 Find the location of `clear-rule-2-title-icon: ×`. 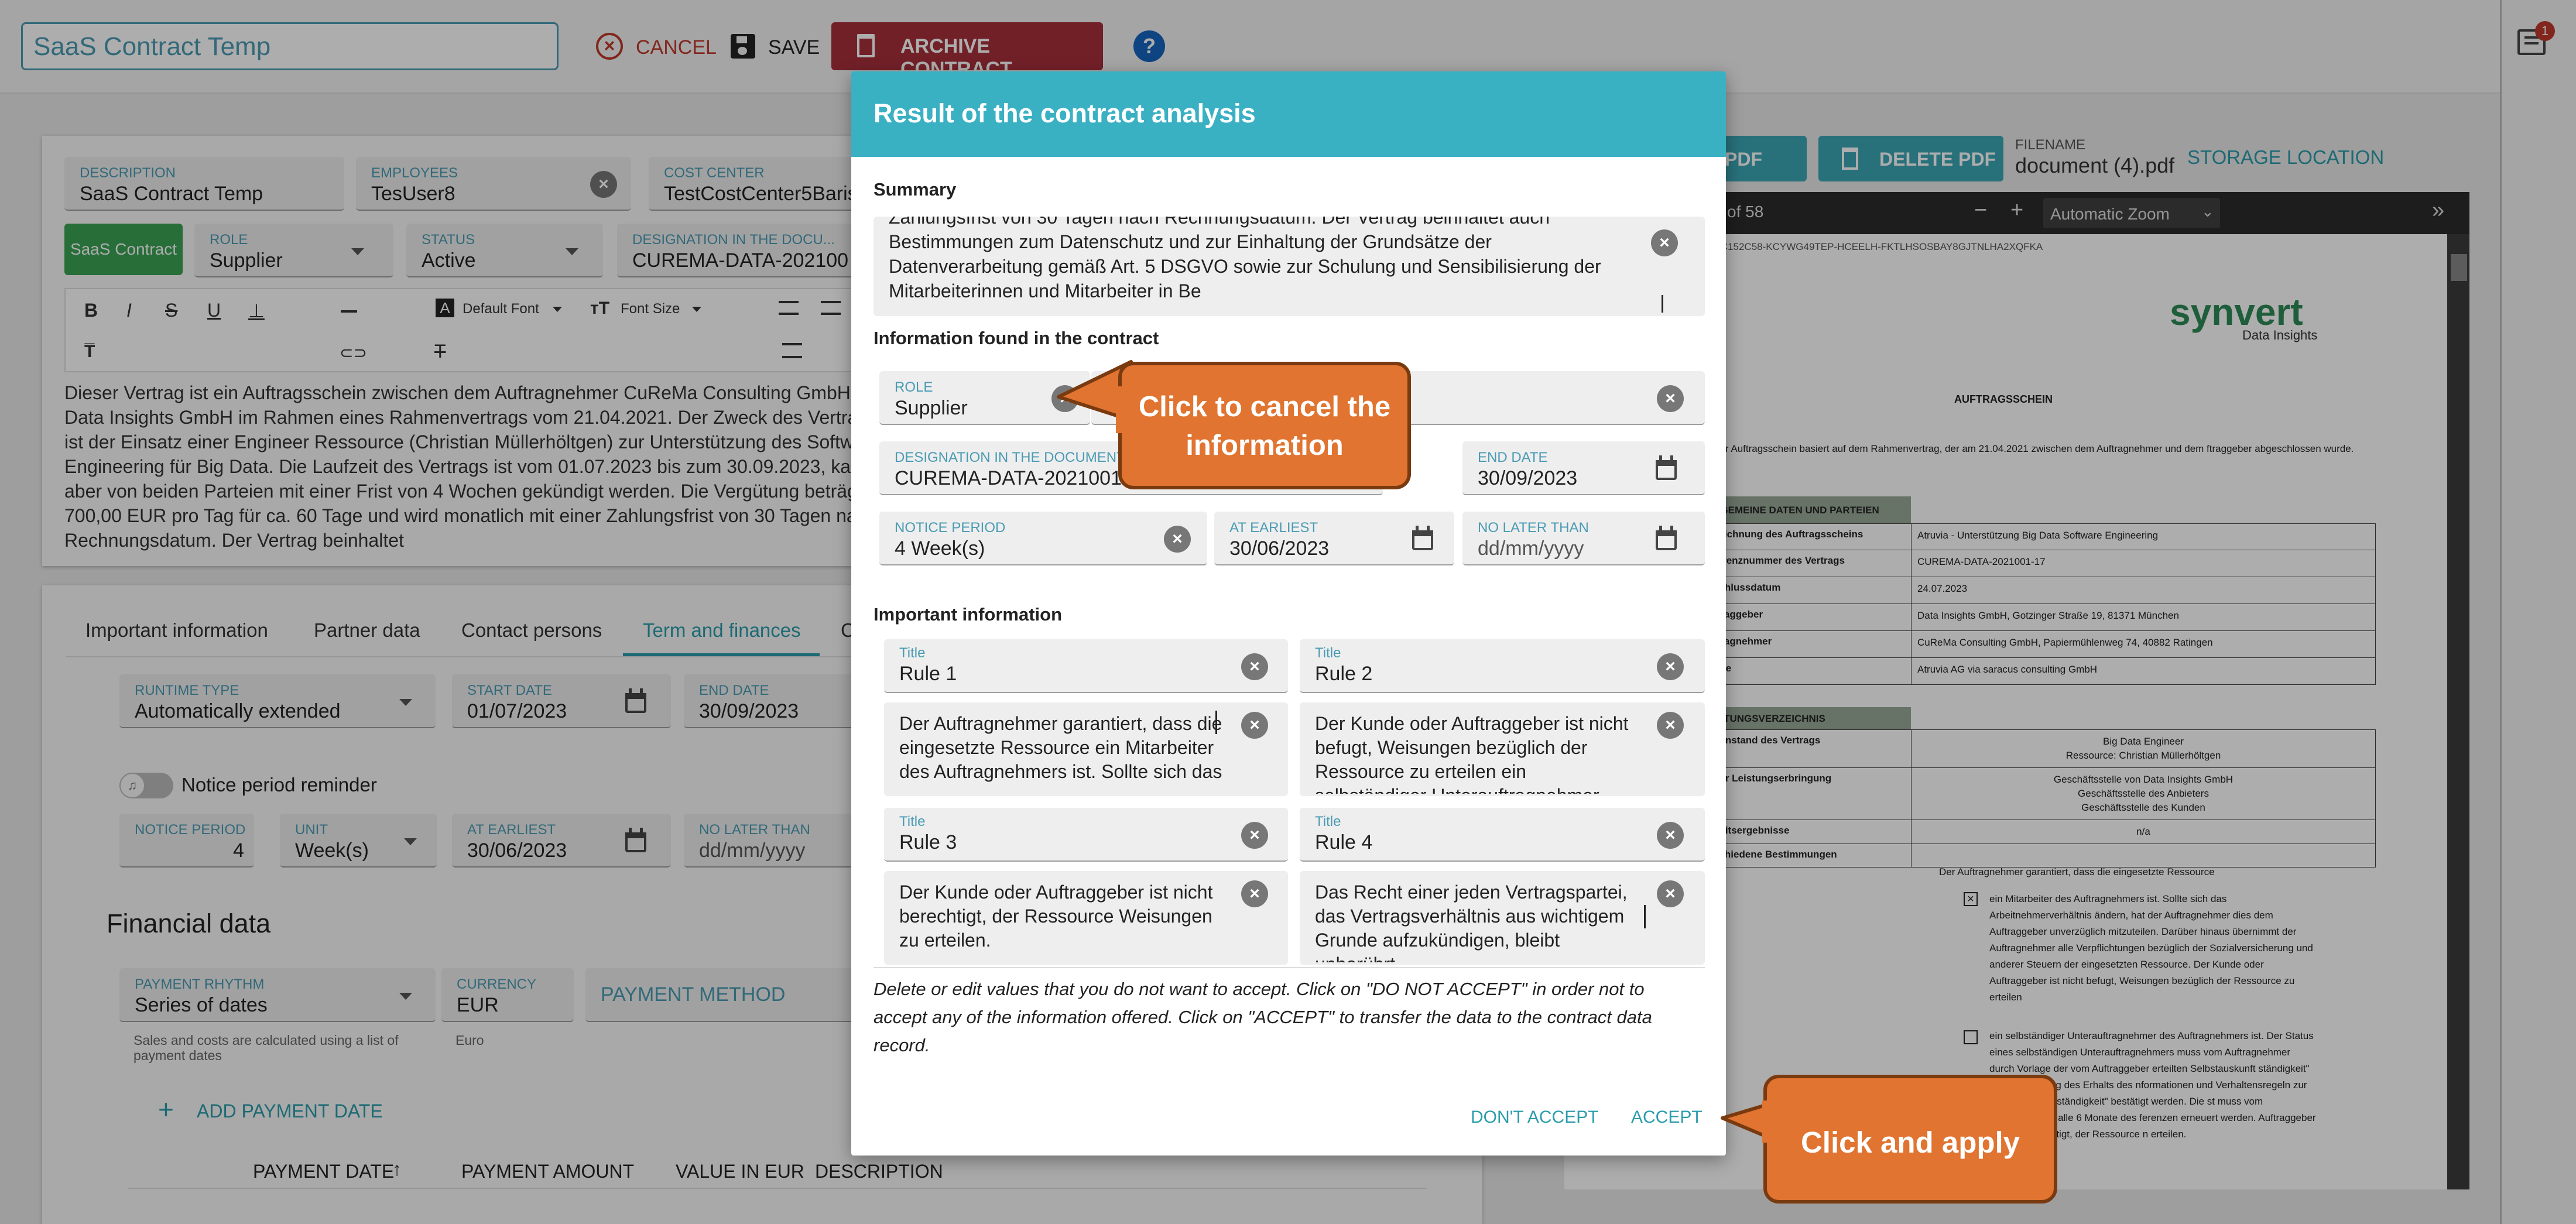

clear-rule-2-title-icon: × is located at coordinates (1670, 666).